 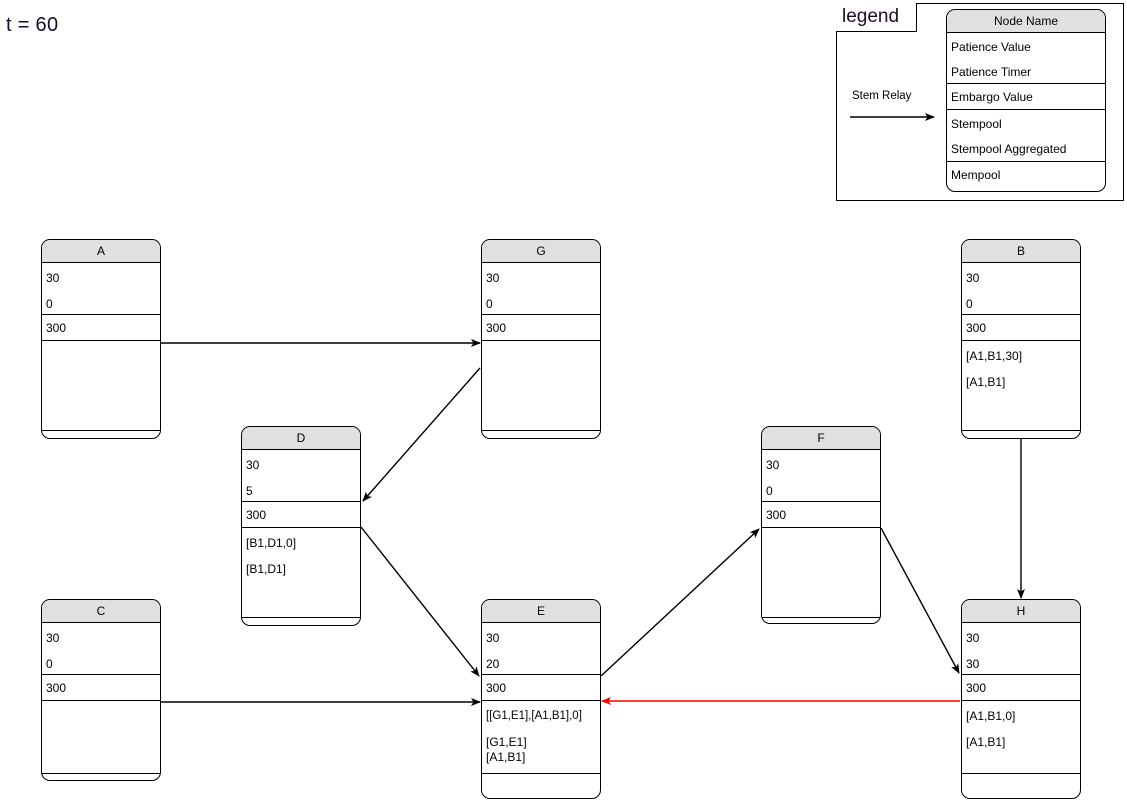 I want to click on node-F-name: F, so click(x=821, y=438).